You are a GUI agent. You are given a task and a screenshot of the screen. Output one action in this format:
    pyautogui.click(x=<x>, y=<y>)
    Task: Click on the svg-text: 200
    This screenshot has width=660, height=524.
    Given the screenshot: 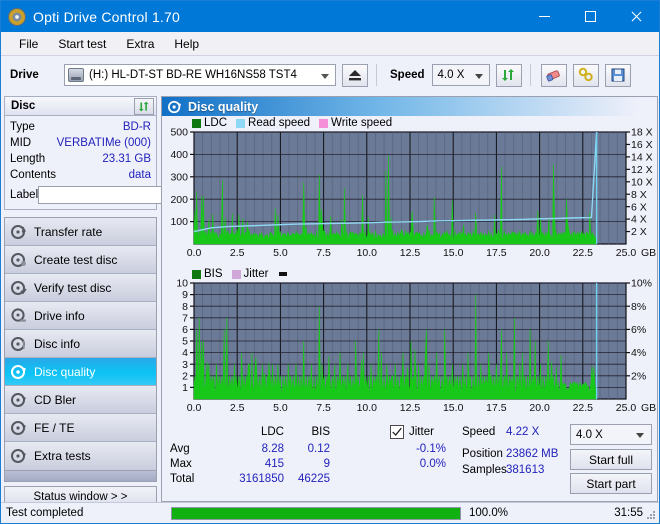 What is the action you would take?
    pyautogui.click(x=179, y=200)
    